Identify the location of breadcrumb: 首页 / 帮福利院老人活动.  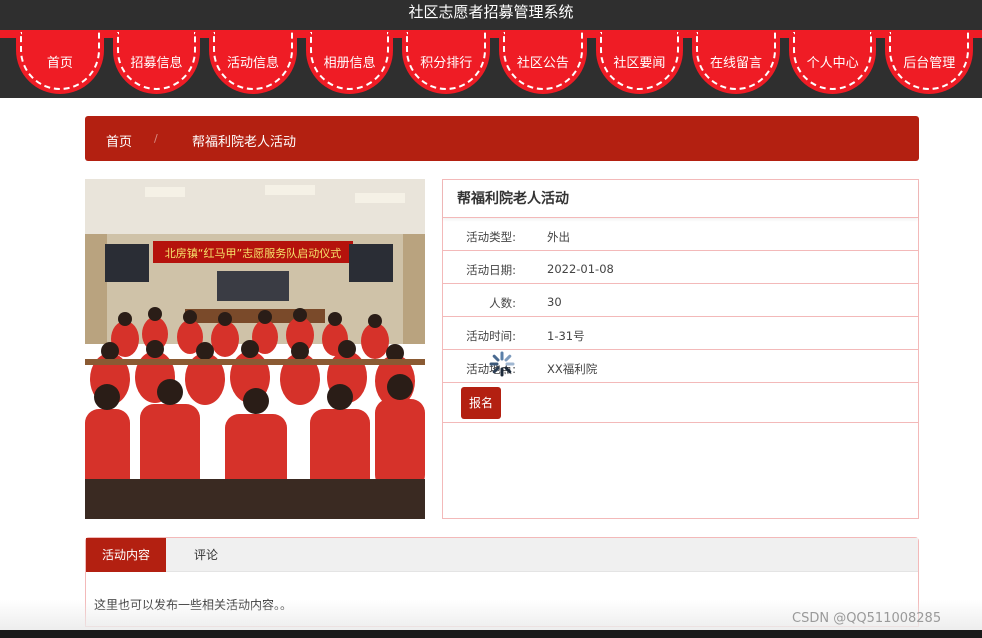
(502, 138).